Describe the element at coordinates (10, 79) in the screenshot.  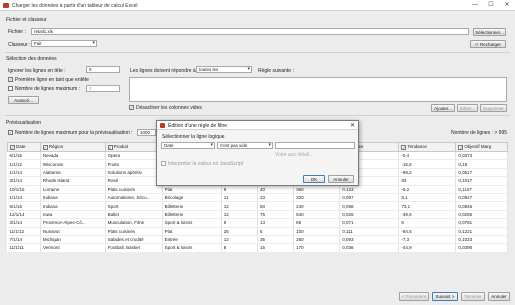
I see `first-row-header-checkbox` at that location.